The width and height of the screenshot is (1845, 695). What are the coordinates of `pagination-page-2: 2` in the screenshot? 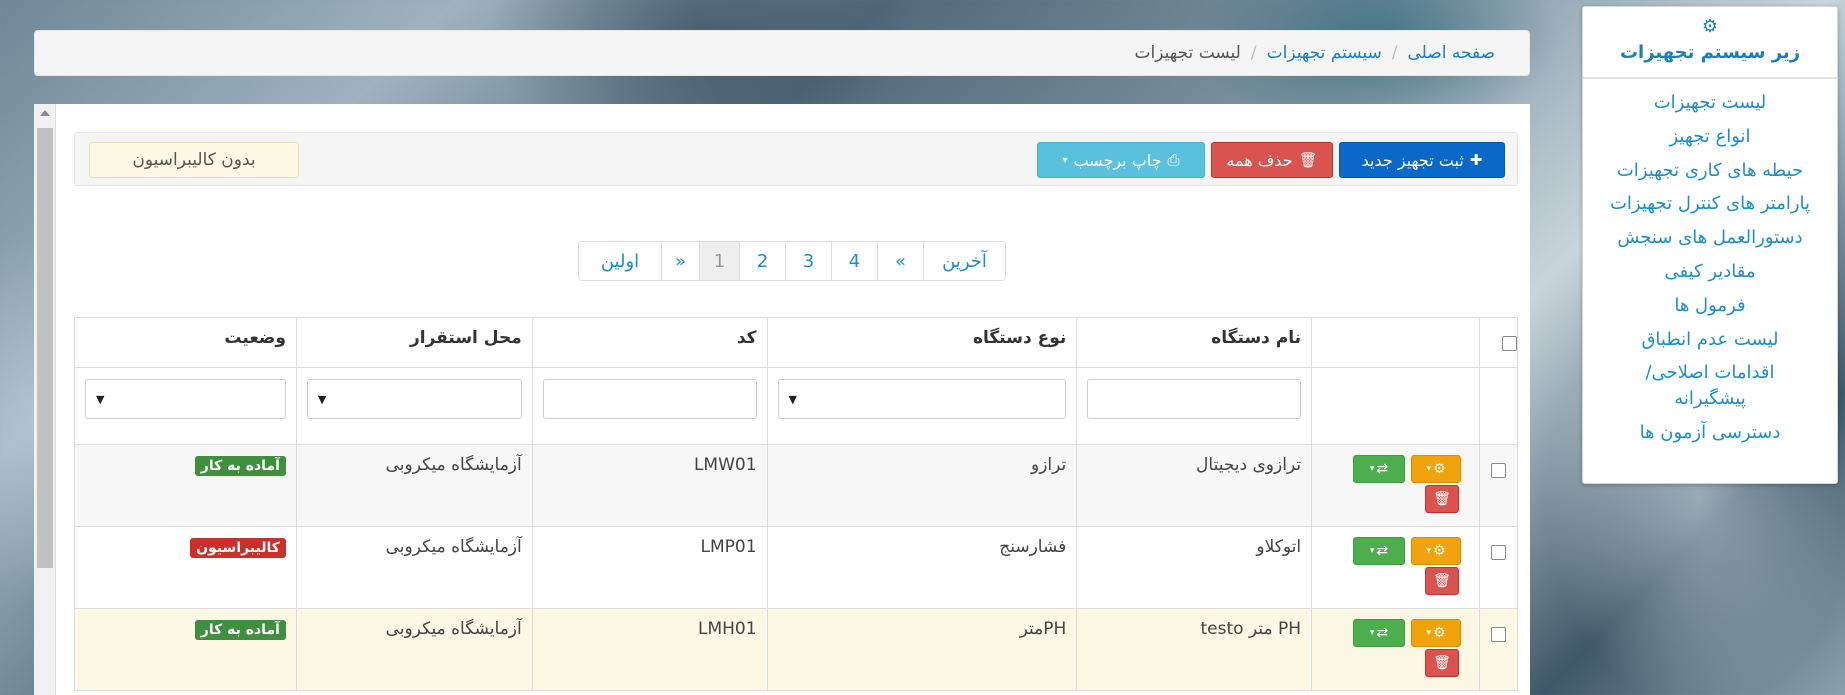 It's located at (762, 261).